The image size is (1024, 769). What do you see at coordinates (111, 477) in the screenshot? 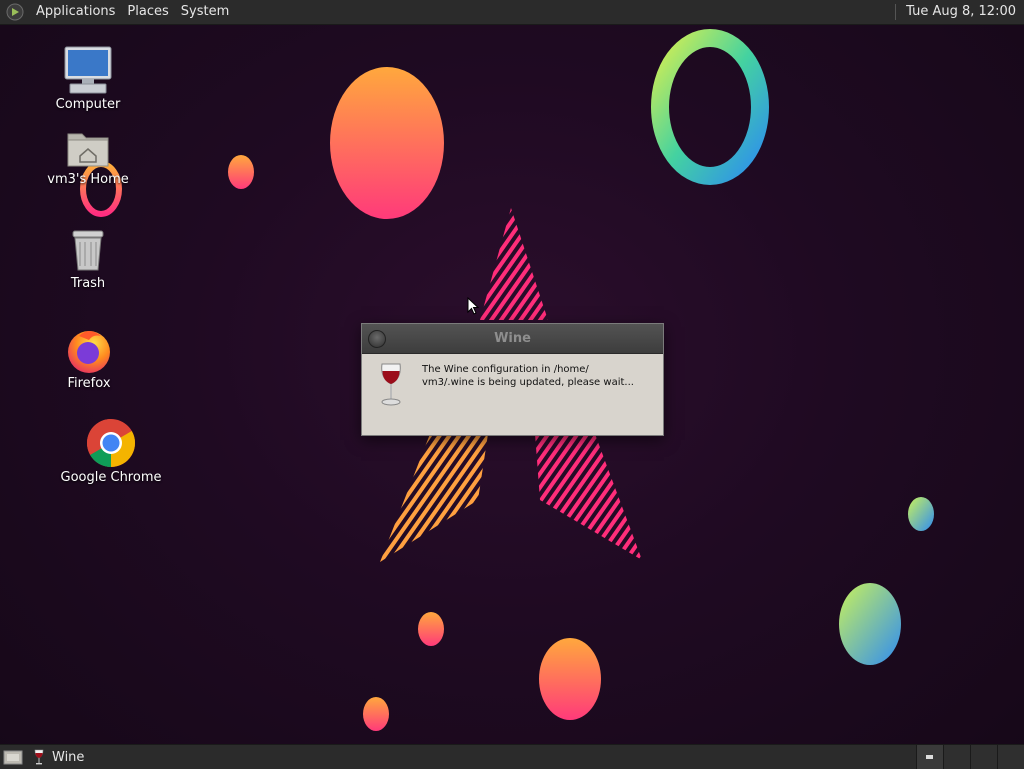
I see `desktop-icon-label: Google Chrome` at bounding box center [111, 477].